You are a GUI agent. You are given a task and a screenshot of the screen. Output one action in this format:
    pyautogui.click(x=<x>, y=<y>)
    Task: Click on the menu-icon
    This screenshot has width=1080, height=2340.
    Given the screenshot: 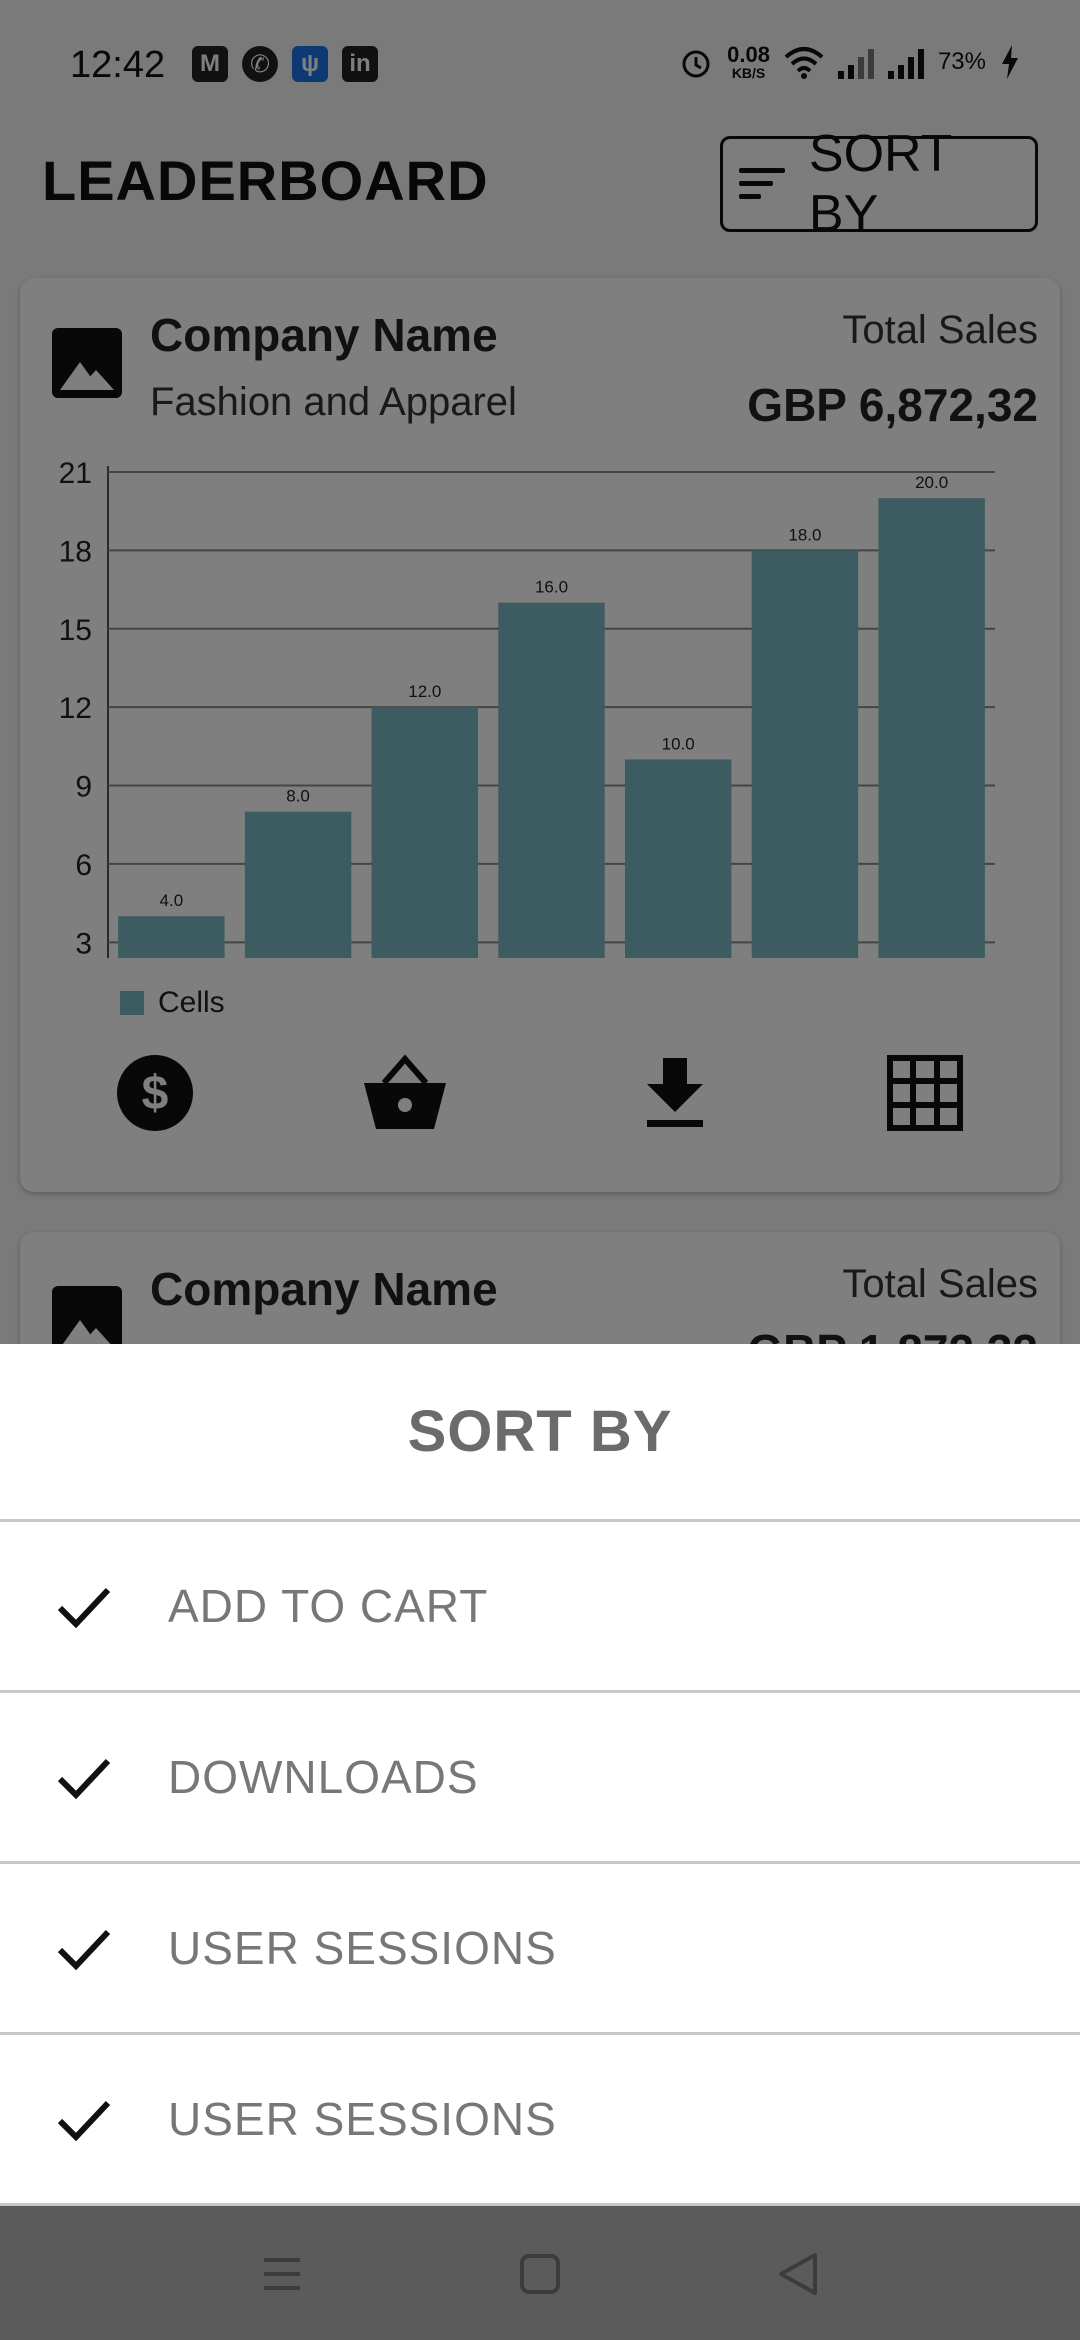 What is the action you would take?
    pyautogui.click(x=282, y=2274)
    